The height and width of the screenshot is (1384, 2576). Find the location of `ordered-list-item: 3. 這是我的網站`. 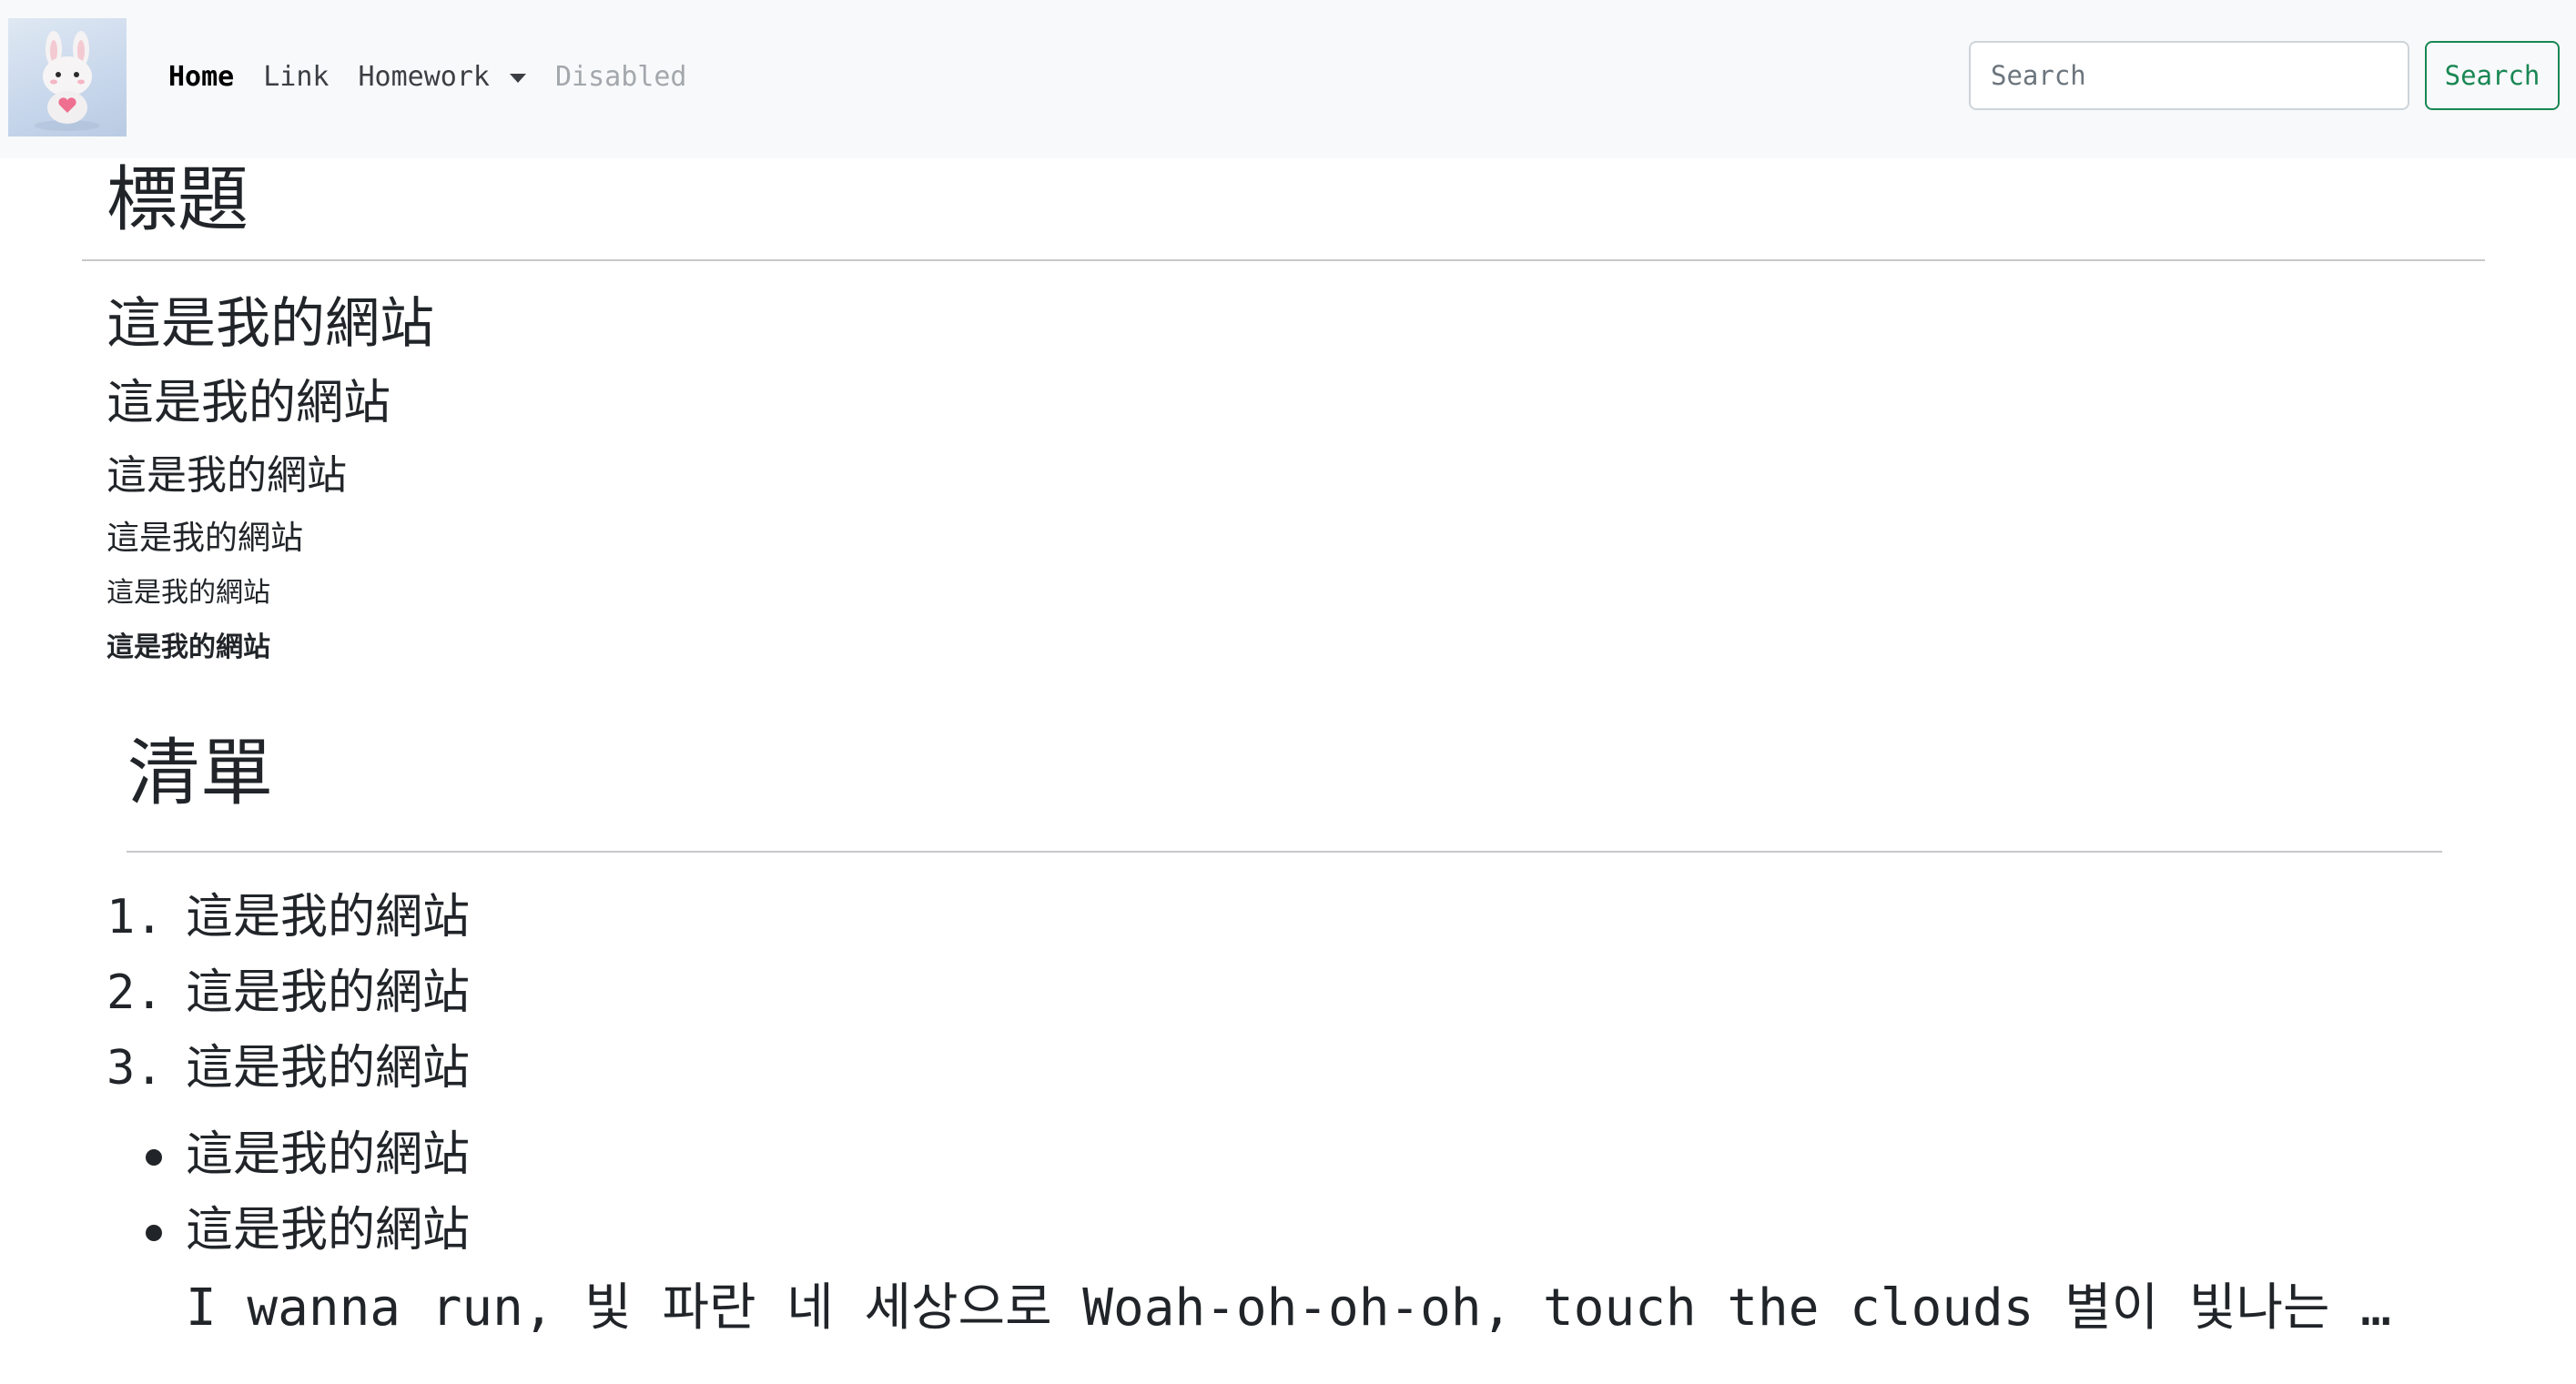

ordered-list-item: 3. 這是我的網站 is located at coordinates (288, 1069).